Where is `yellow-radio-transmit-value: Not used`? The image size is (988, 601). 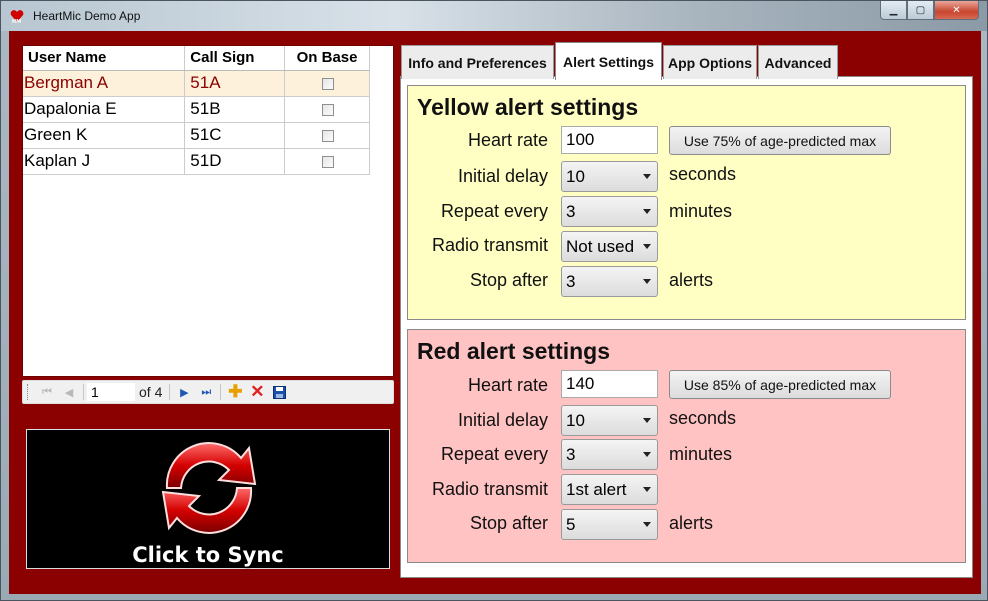
yellow-radio-transmit-value: Not used is located at coordinates (600, 246).